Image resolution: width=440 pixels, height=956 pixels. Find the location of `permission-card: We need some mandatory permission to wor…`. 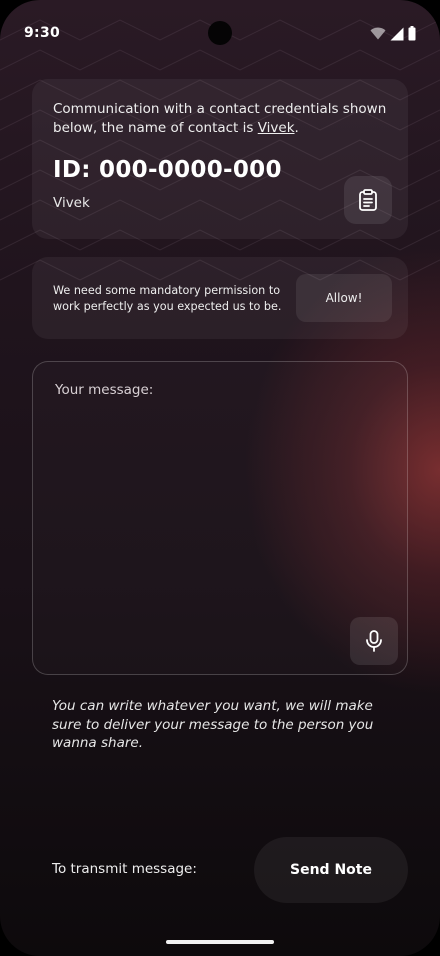

permission-card: We need some mandatory permission to wor… is located at coordinates (220, 298).